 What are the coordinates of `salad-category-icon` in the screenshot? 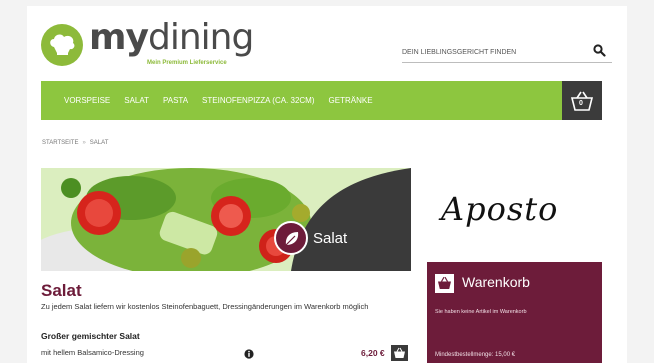 It's located at (291, 238).